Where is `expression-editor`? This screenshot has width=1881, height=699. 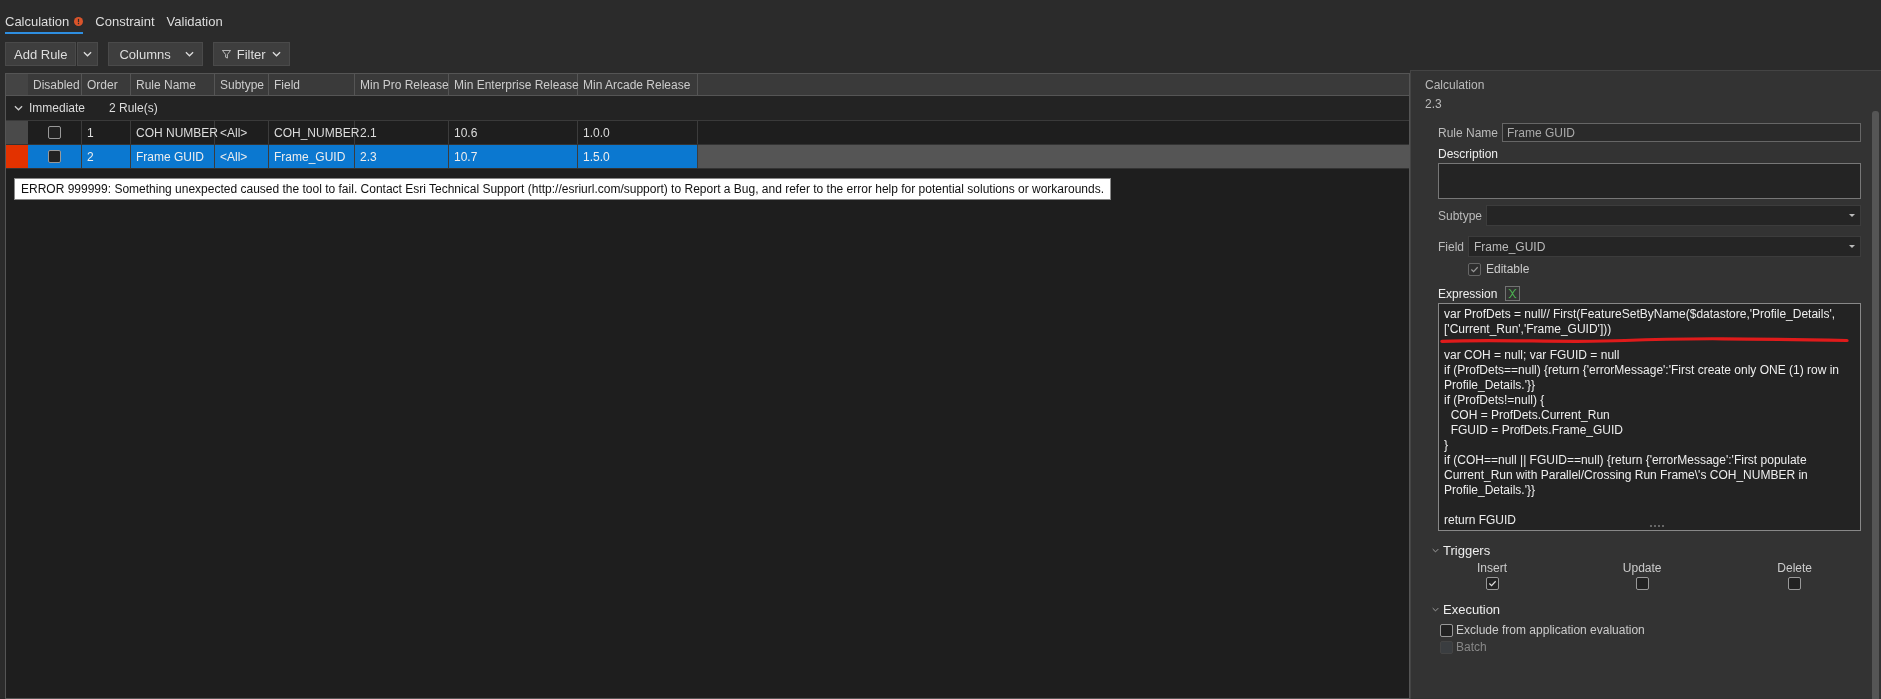
expression-editor is located at coordinates (1649, 417).